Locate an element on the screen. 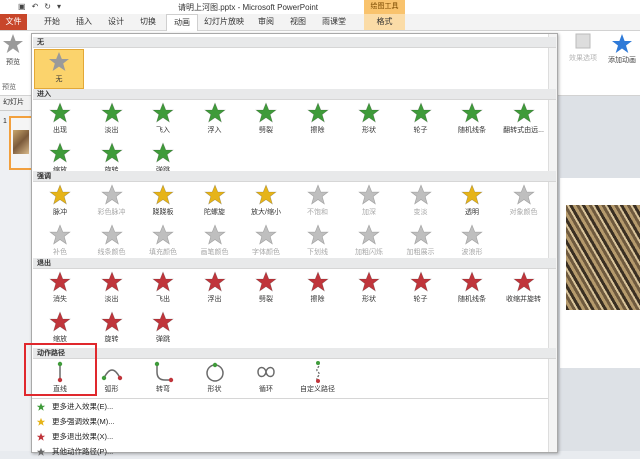 The width and height of the screenshot is (640, 459). entrance-item-label: 形状 is located at coordinates (369, 130).